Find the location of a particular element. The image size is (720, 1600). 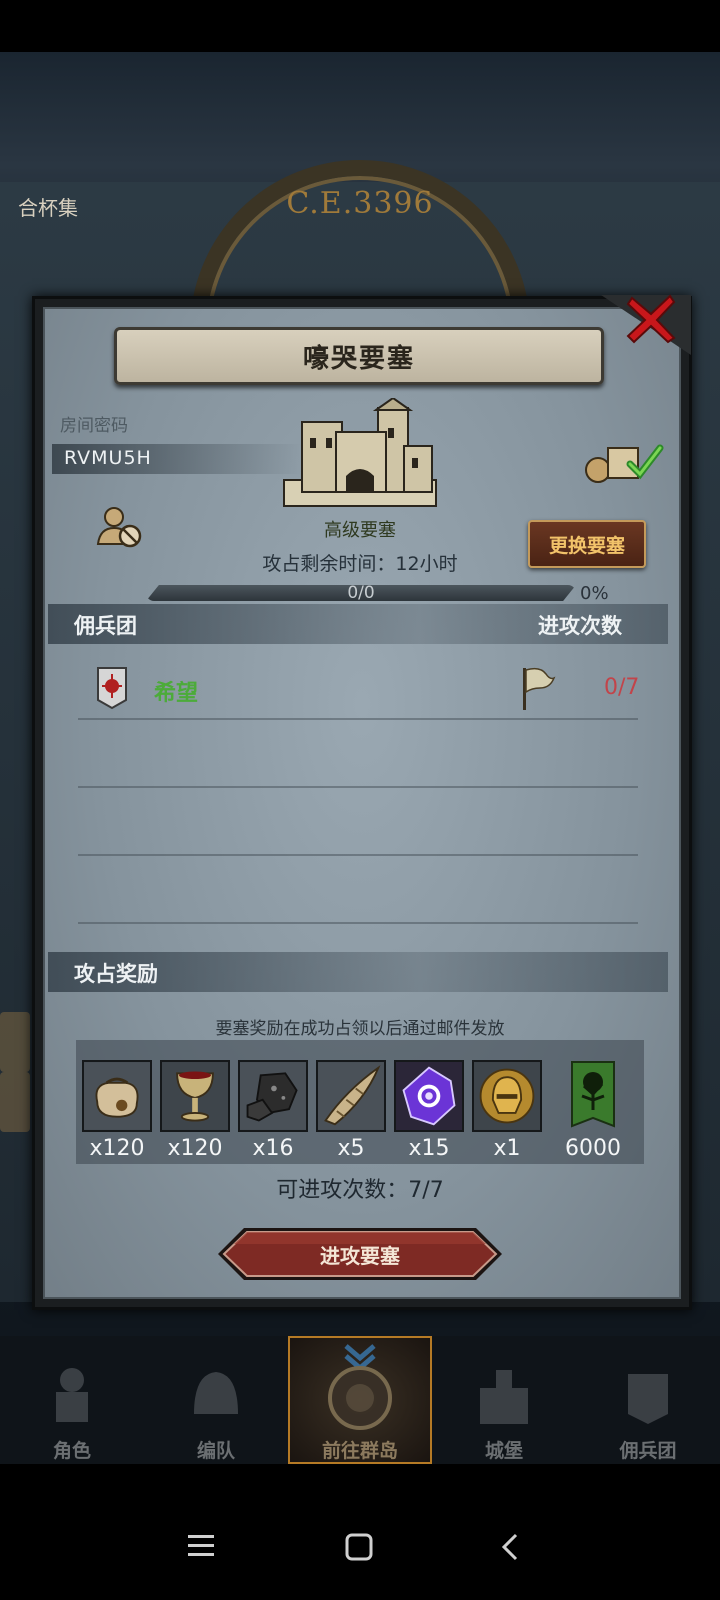

fortress-castle-icon is located at coordinates (360, 452).